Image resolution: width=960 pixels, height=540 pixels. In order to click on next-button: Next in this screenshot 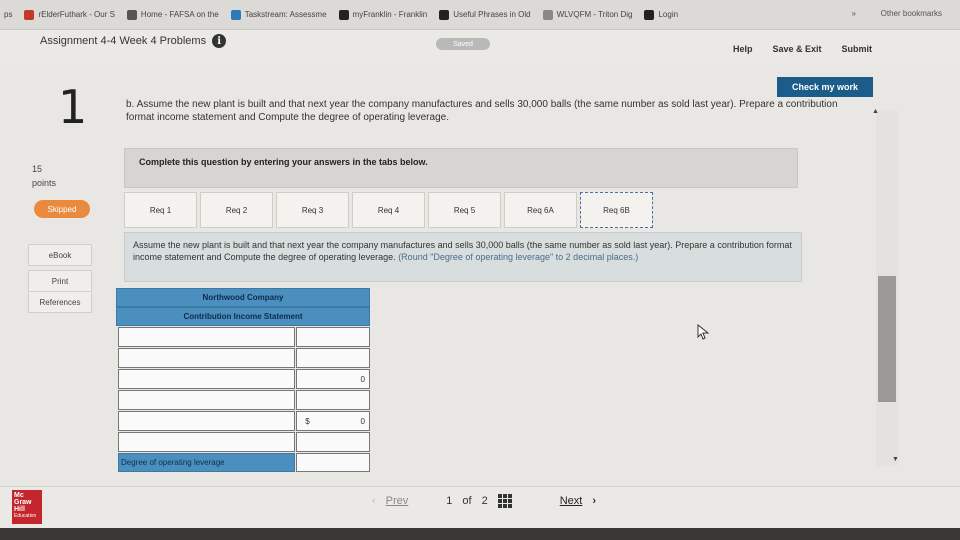, I will do `click(571, 501)`.